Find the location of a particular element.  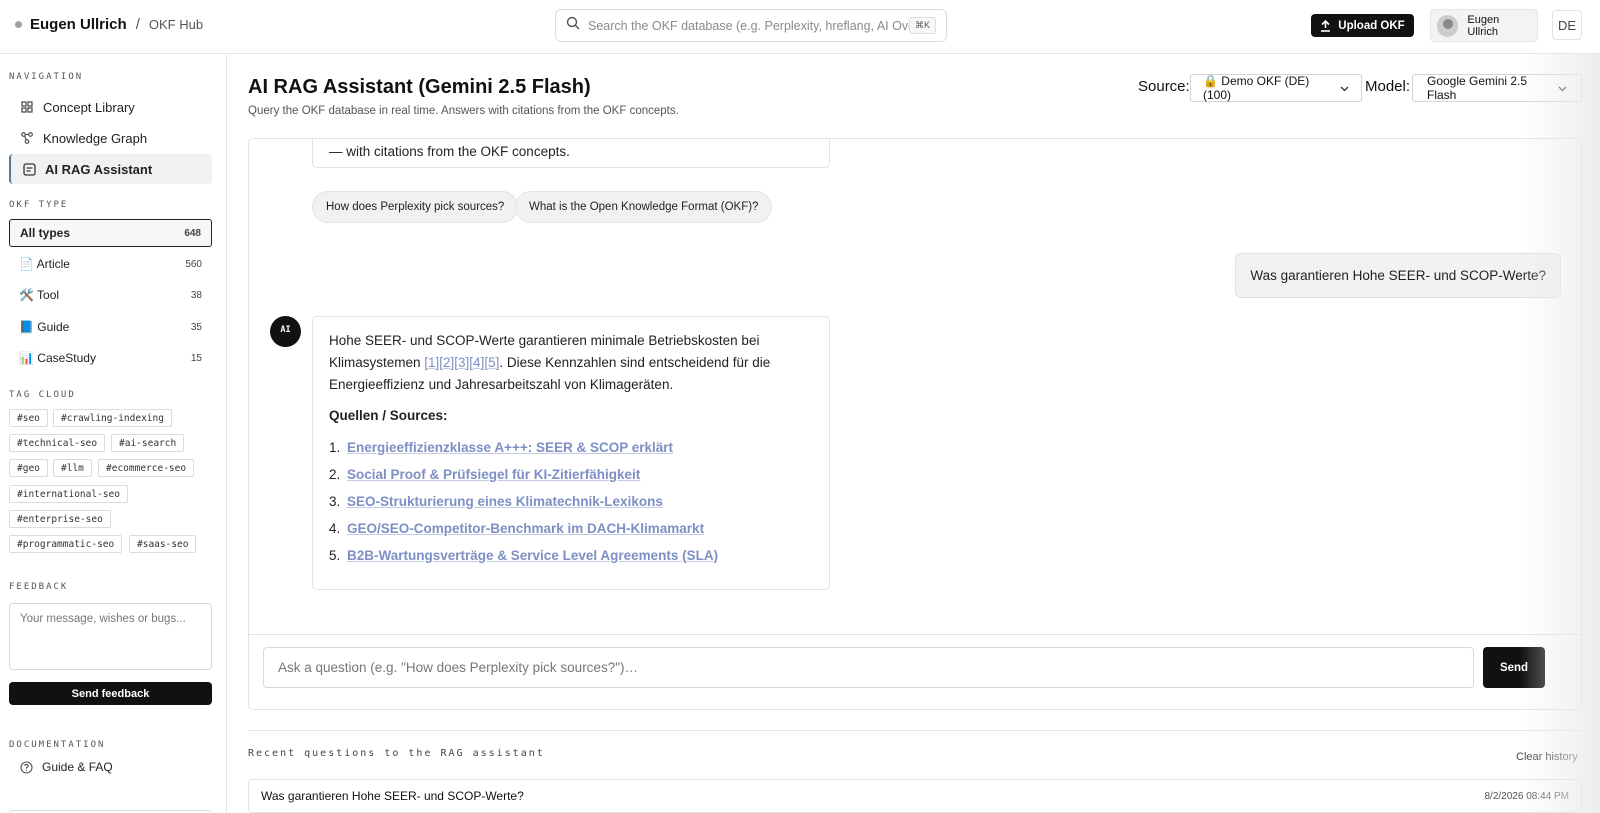

grid-icon is located at coordinates (28, 107).